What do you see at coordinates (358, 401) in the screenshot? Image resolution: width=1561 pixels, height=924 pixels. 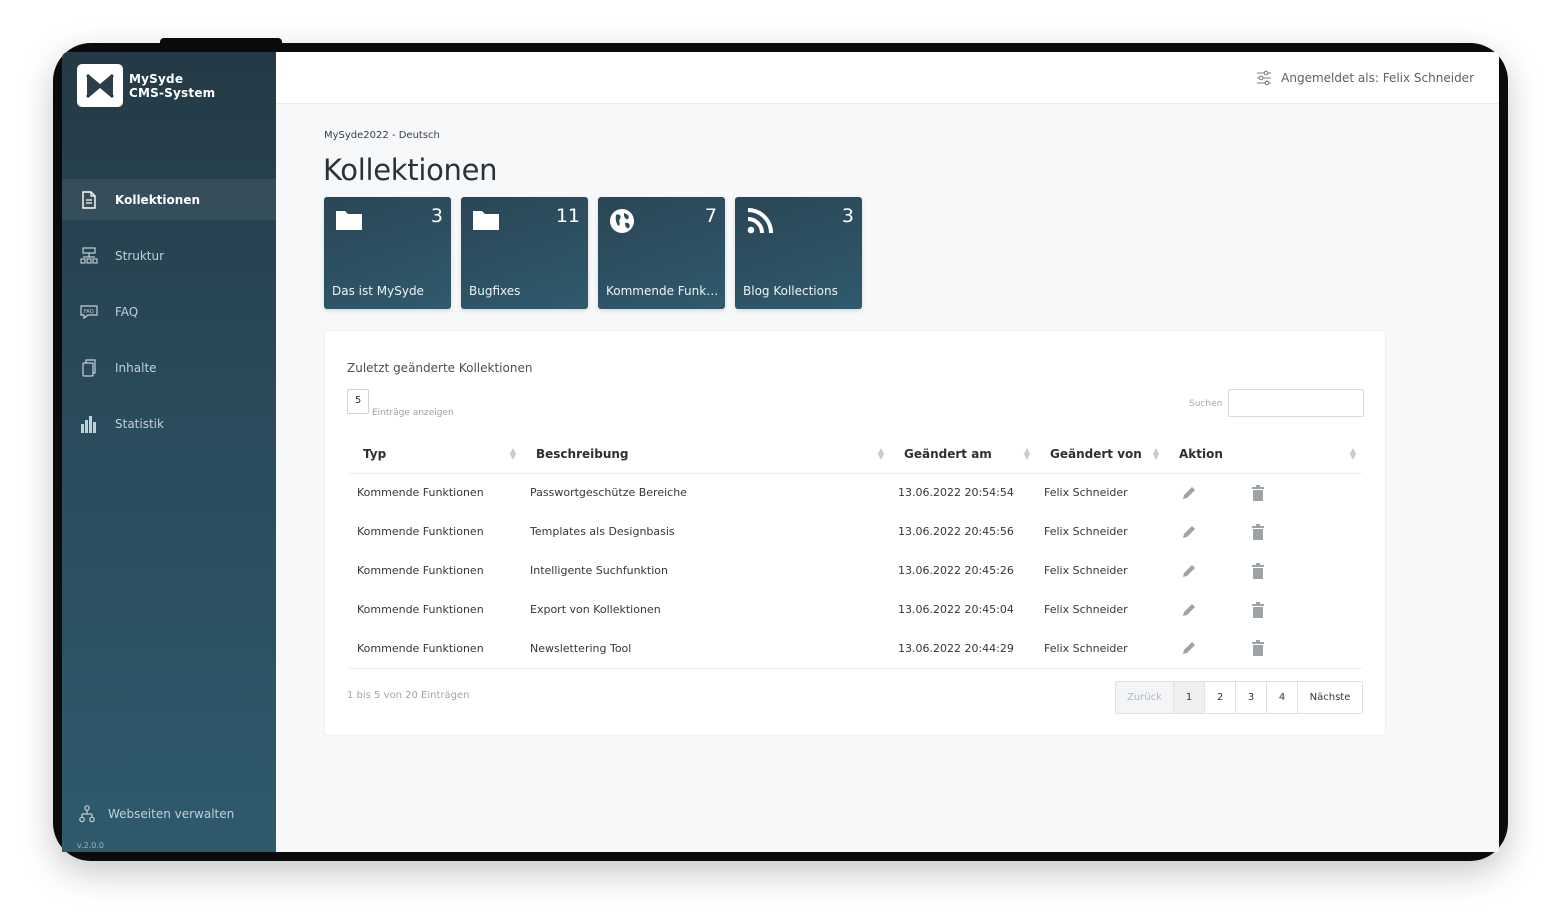 I see `entries-per-page-select: 5` at bounding box center [358, 401].